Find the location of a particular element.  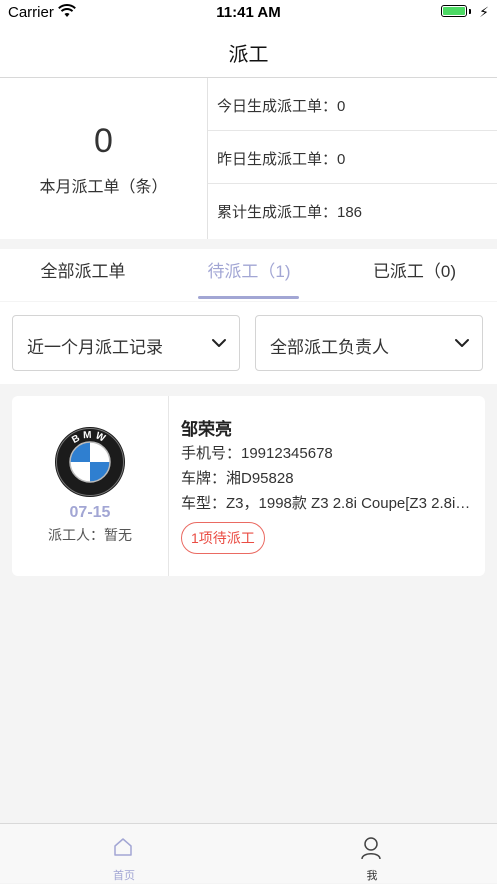

order-tabs: 全部派工单 待派工（1) 已派工（0) is located at coordinates (248, 275).